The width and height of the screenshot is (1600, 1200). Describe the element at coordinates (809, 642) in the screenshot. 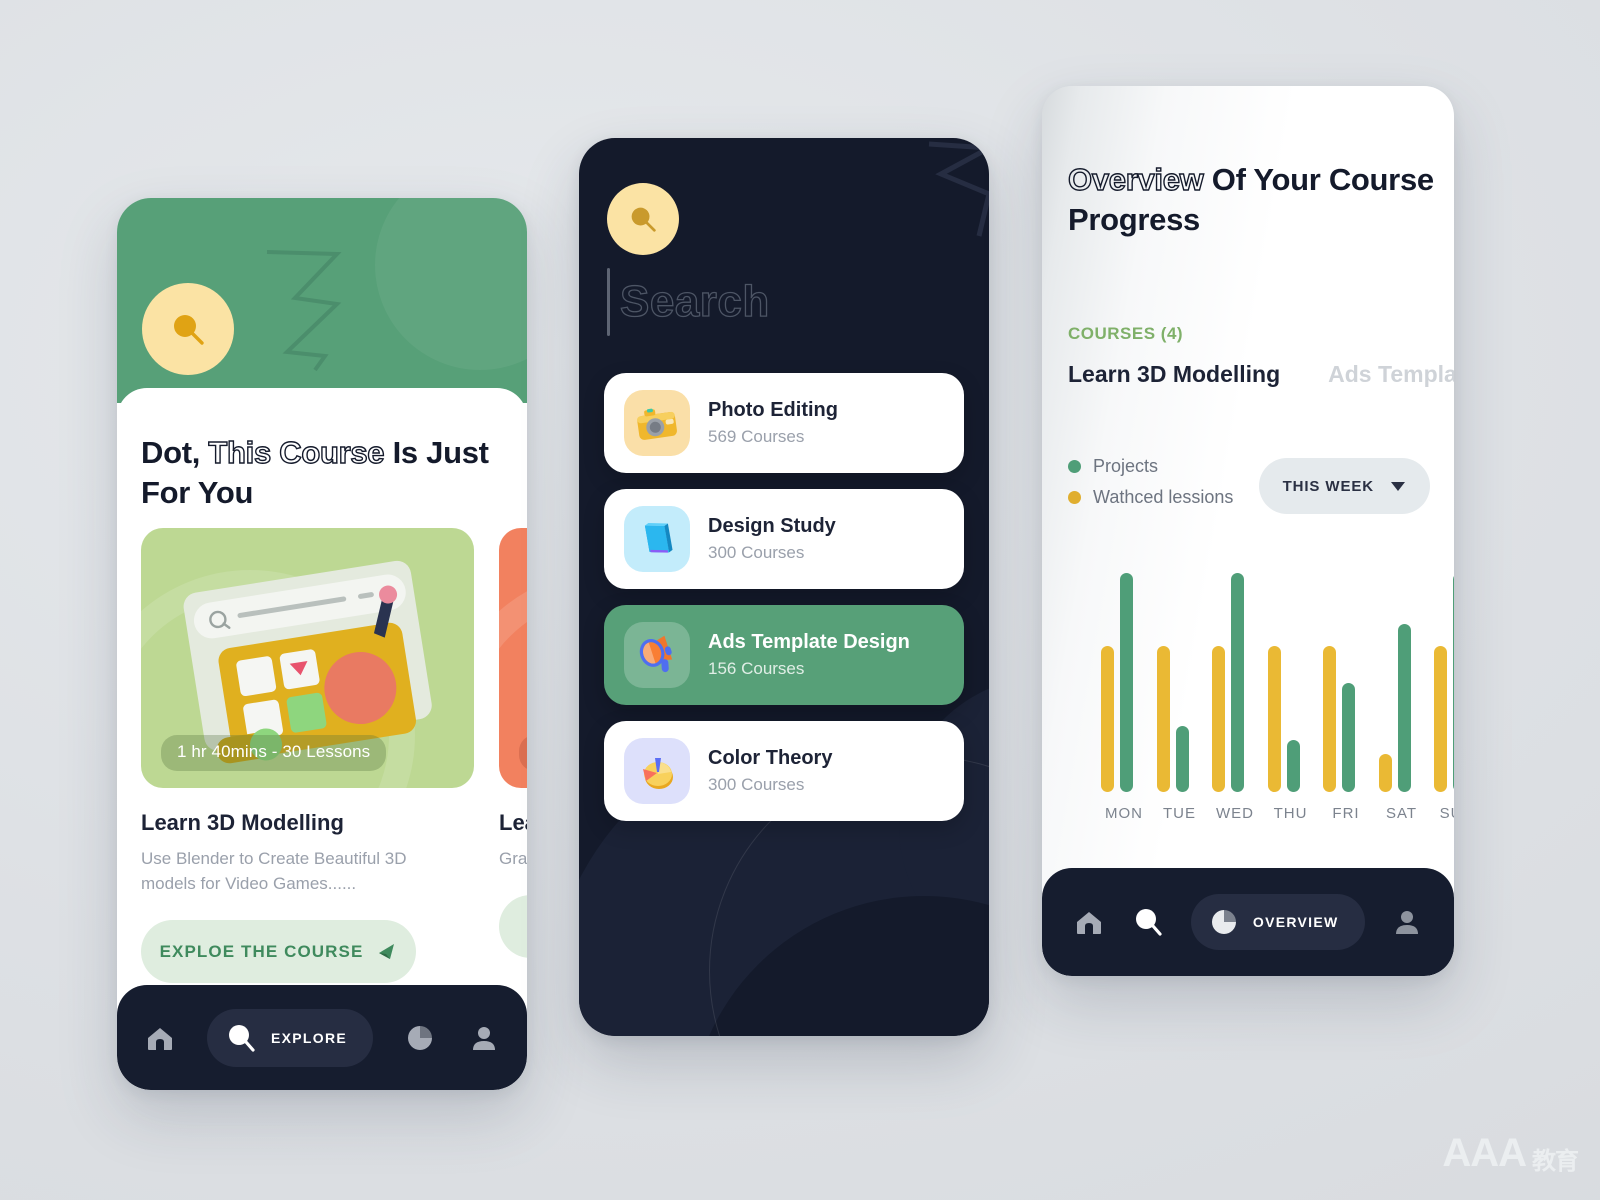

I see `category-title: Ads Template Design` at that location.